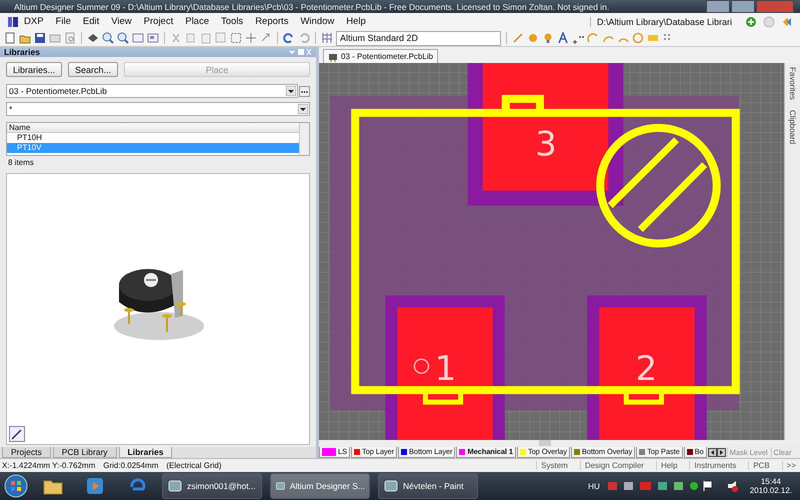 The image size is (800, 500). I want to click on line-icon, so click(518, 38).